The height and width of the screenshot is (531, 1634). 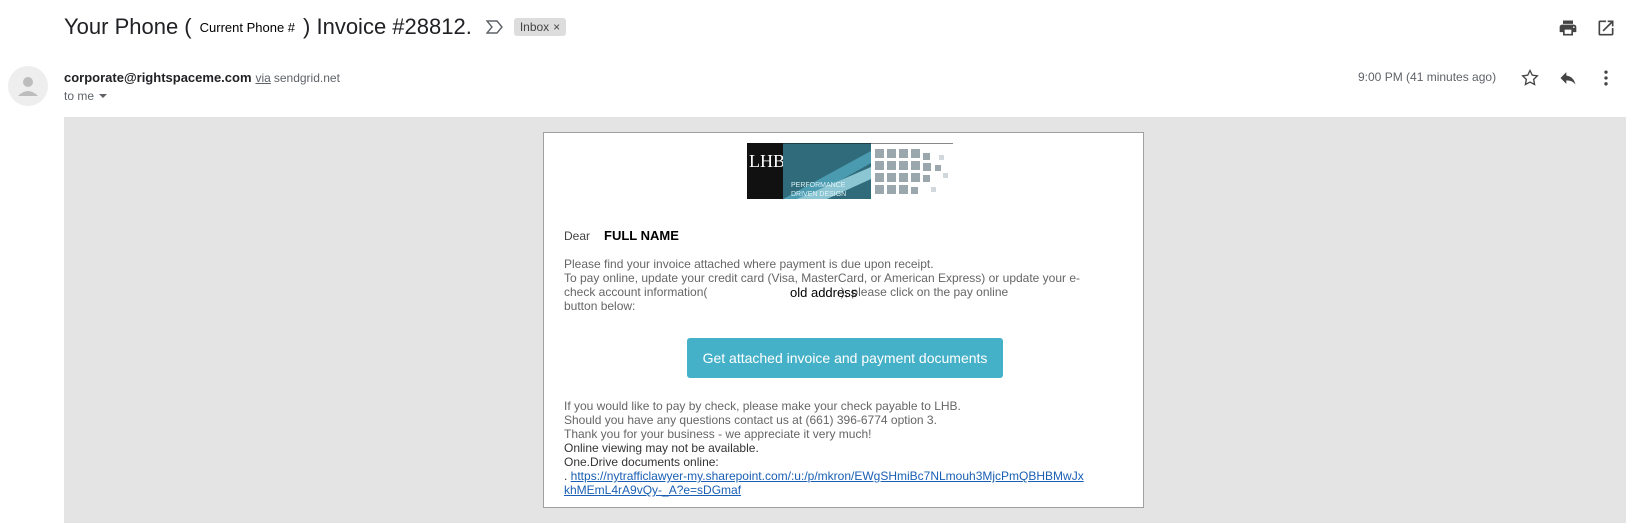 What do you see at coordinates (641, 462) in the screenshot?
I see `online-line: One.Drive documents online:` at bounding box center [641, 462].